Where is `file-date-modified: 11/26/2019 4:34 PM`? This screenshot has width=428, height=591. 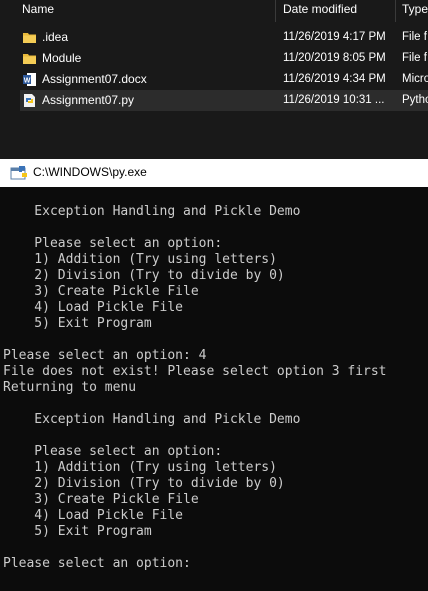
file-date-modified: 11/26/2019 4:34 PM is located at coordinates (334, 79).